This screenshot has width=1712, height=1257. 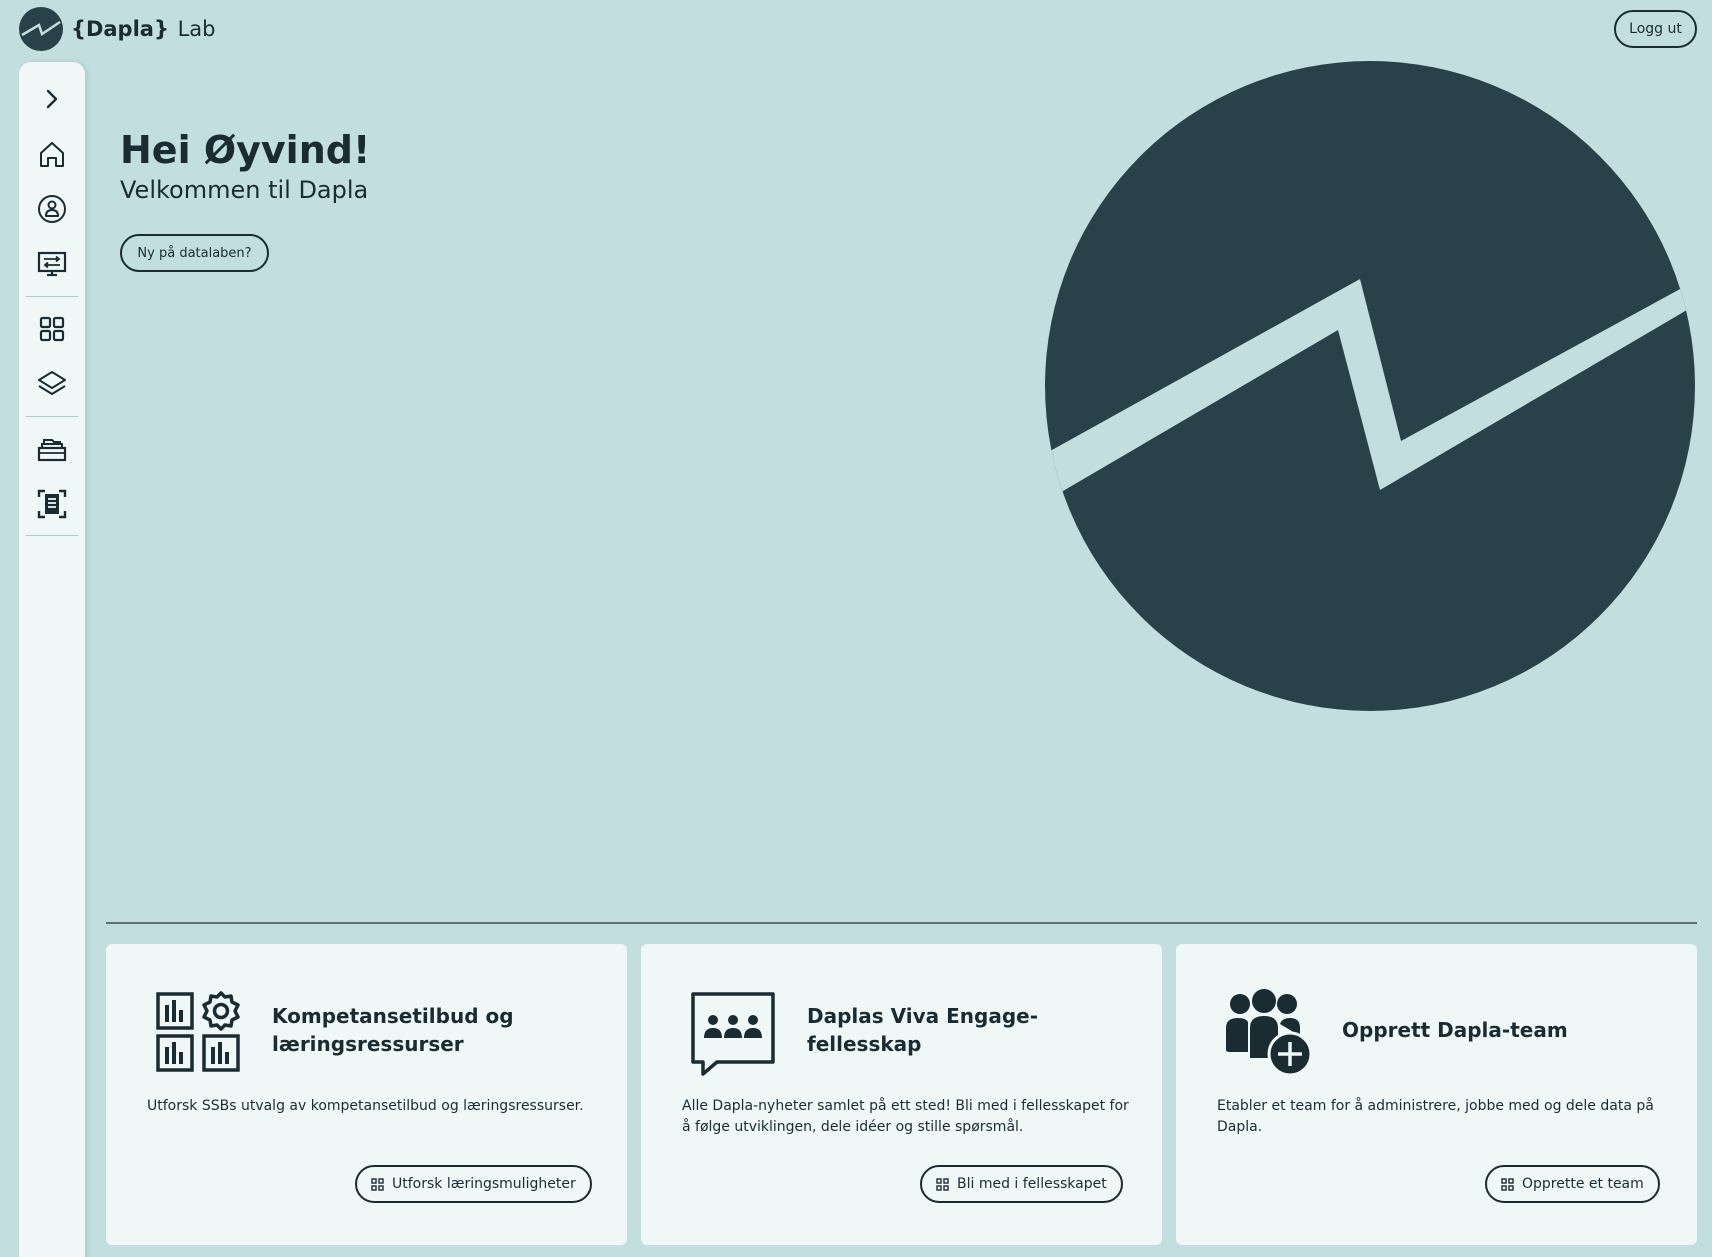 I want to click on section-divider, so click(x=901, y=923).